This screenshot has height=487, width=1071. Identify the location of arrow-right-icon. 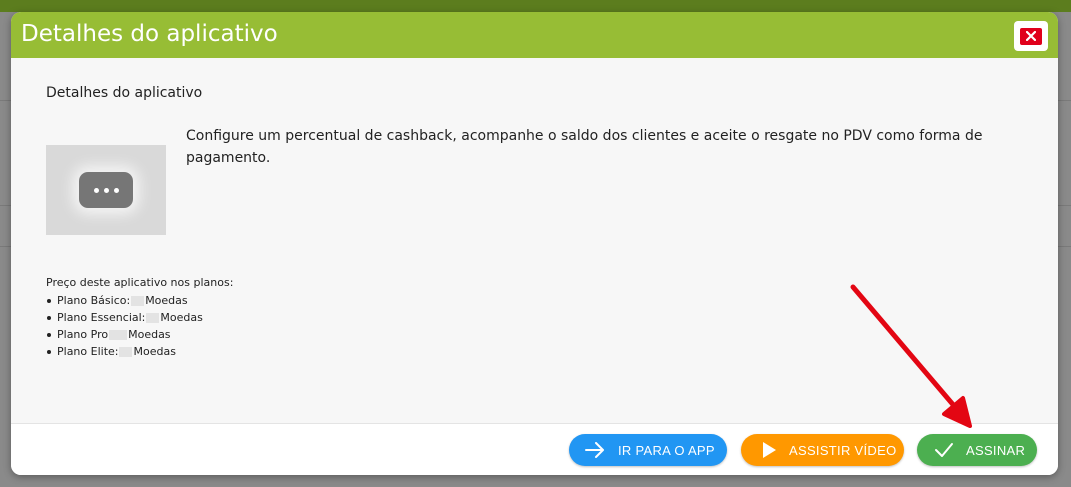
(595, 450).